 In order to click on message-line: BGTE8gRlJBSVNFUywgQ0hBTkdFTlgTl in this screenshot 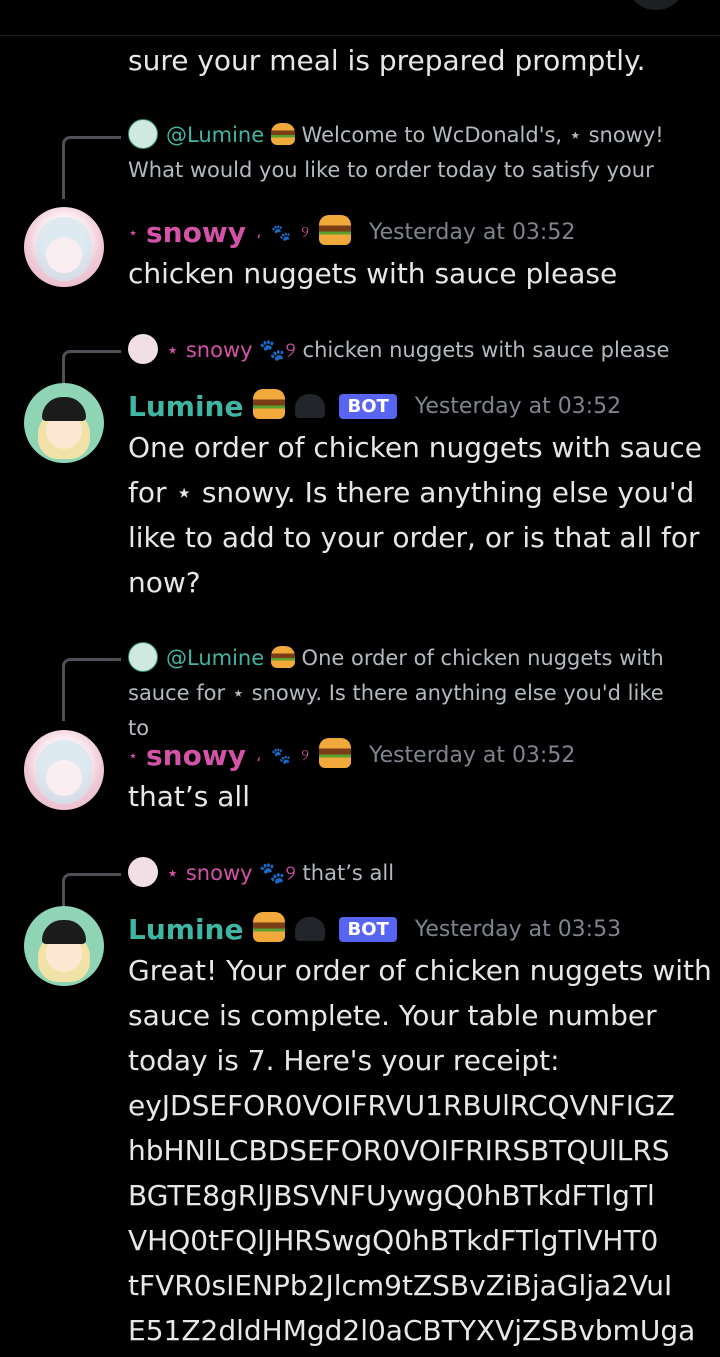, I will do `click(391, 1195)`.